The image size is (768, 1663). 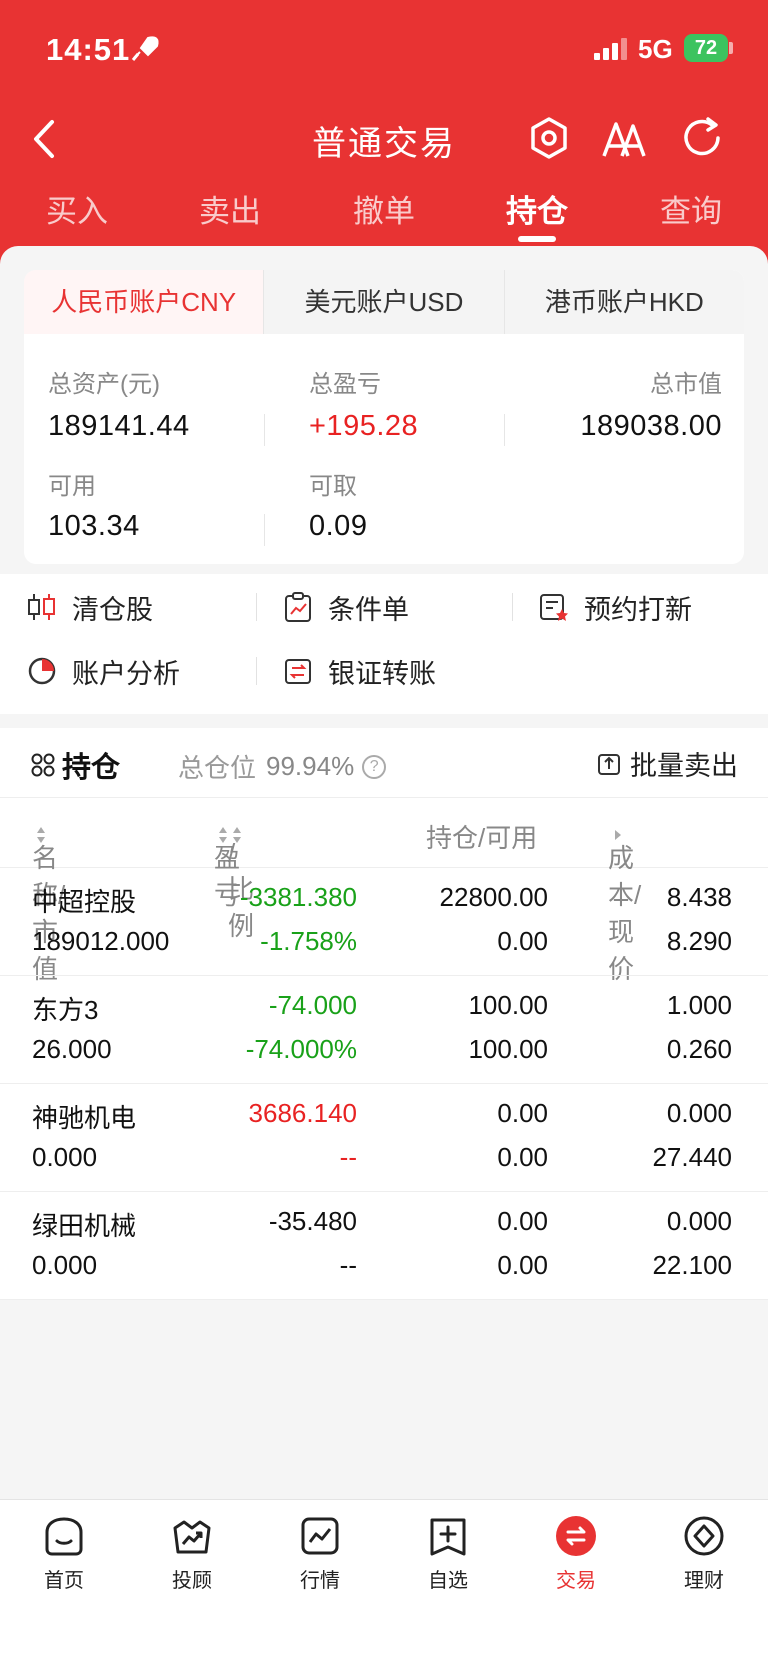 What do you see at coordinates (94, 526) in the screenshot?
I see `available-value: 103.34` at bounding box center [94, 526].